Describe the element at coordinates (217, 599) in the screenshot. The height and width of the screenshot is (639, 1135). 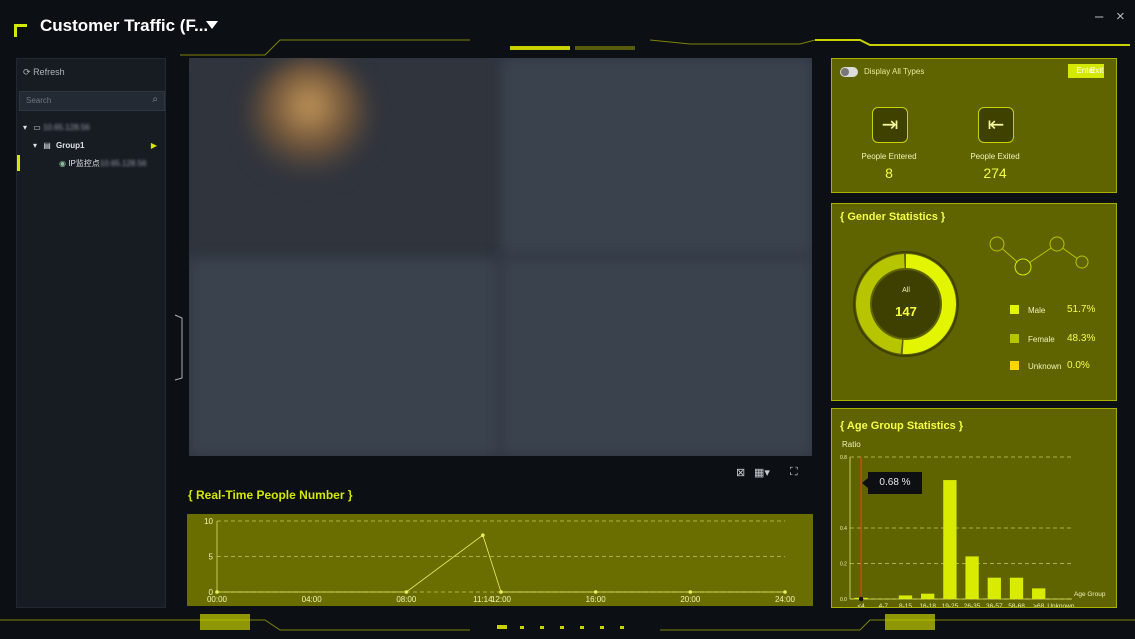
I see `x-tick-label: 00:00` at that location.